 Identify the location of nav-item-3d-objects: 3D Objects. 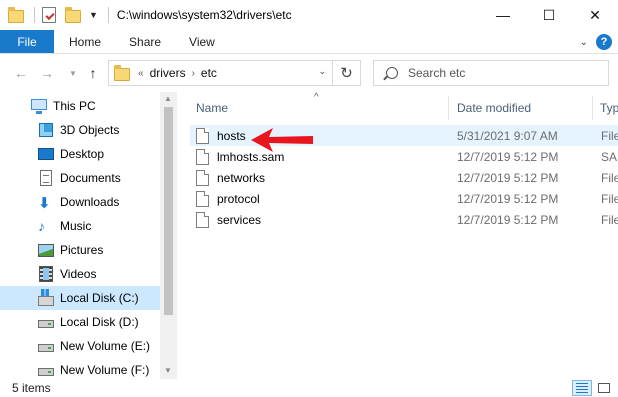
(80, 130).